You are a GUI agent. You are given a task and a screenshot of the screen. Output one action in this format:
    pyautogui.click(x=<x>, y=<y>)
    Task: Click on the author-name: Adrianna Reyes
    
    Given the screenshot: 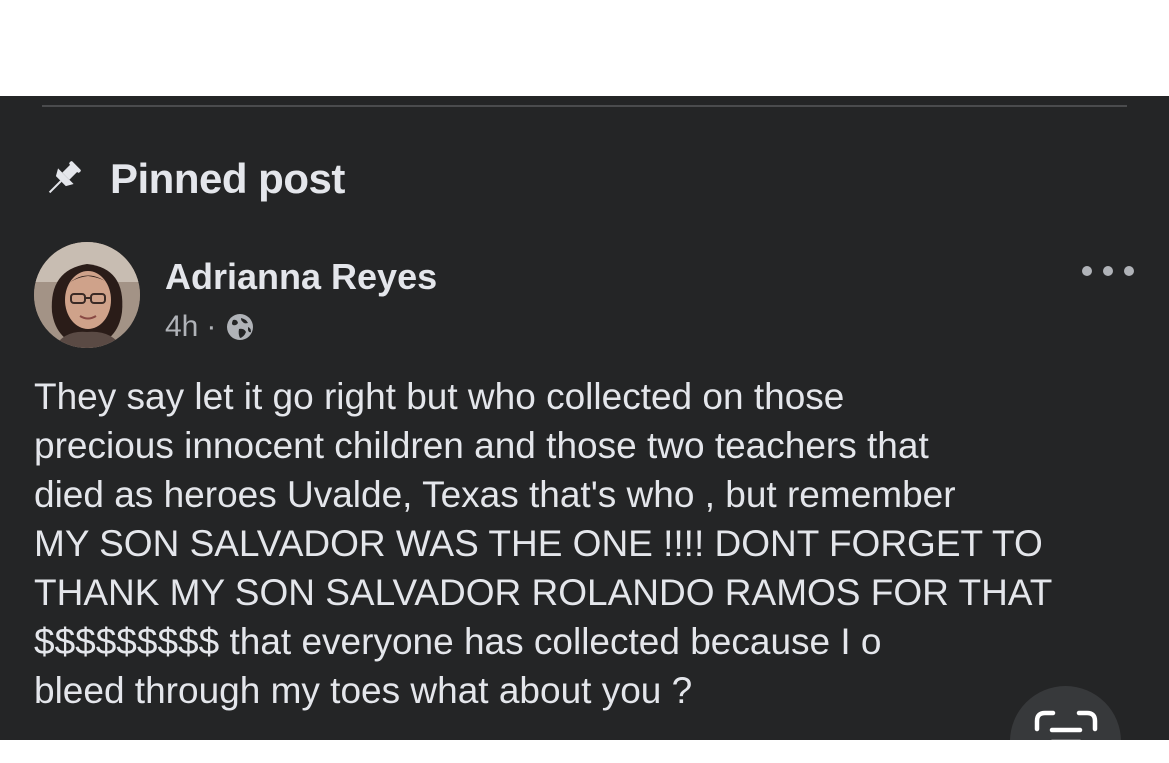 What is the action you would take?
    pyautogui.click(x=301, y=277)
    